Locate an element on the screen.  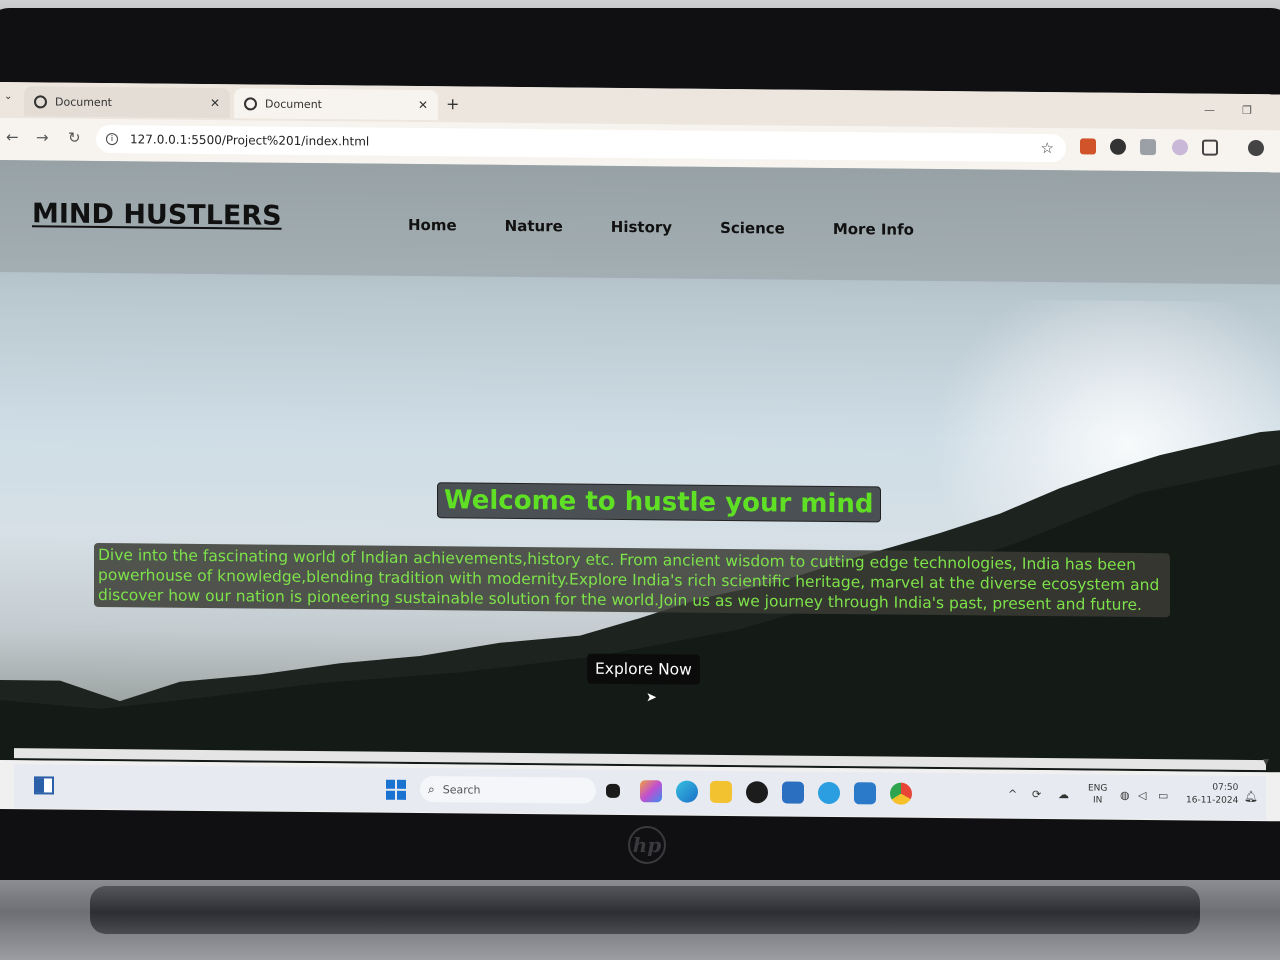
language-indicator: ENG IN is located at coordinates (1097, 794).